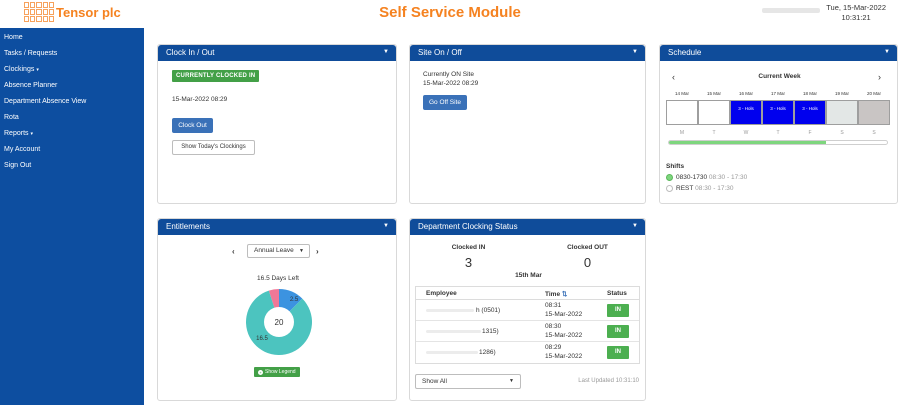 This screenshot has width=900, height=405. I want to click on plus-icon: +, so click(260, 372).